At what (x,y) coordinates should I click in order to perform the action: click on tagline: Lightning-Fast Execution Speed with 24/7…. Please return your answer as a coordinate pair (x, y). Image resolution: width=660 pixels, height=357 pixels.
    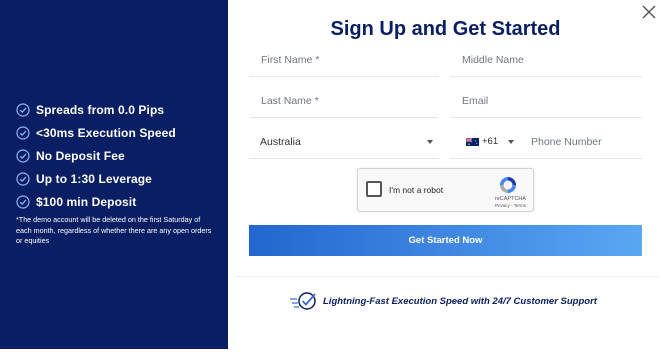
    Looking at the image, I should click on (460, 301).